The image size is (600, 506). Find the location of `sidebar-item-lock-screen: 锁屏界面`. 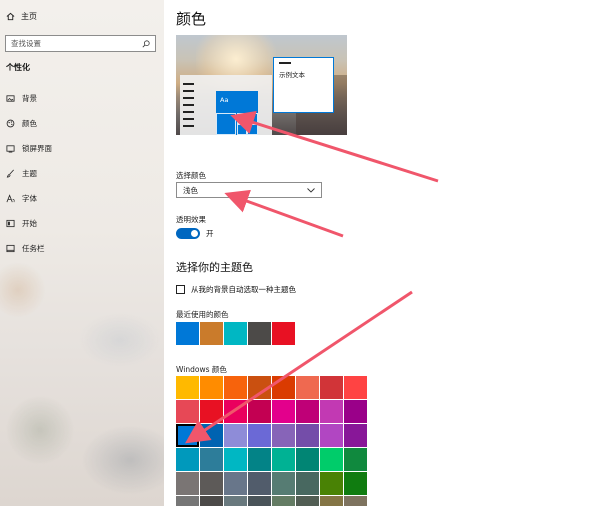

sidebar-item-lock-screen: 锁屏界面 is located at coordinates (29, 148).